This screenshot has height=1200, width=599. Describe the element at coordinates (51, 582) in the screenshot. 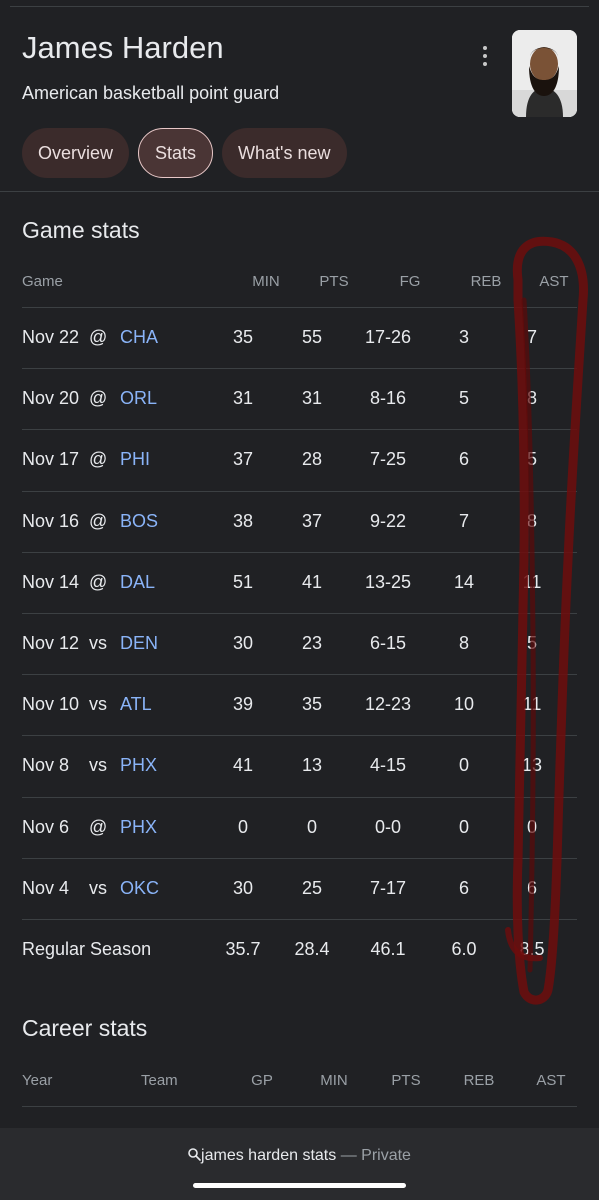

I see `game-date: Nov 14` at that location.